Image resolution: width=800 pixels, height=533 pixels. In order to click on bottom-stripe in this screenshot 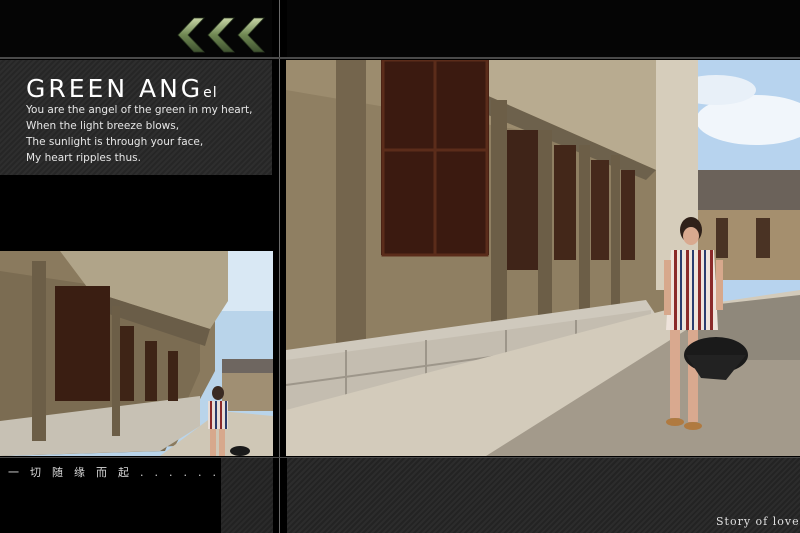, I will do `click(247, 495)`.